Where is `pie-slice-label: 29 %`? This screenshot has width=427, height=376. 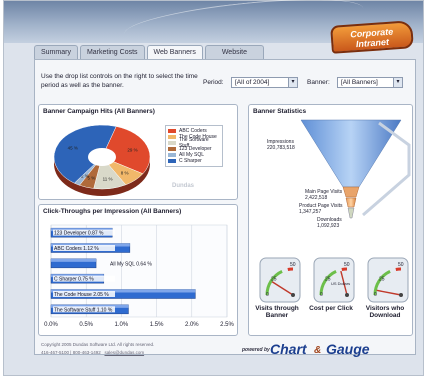
pie-slice-label: 29 % is located at coordinates (132, 149).